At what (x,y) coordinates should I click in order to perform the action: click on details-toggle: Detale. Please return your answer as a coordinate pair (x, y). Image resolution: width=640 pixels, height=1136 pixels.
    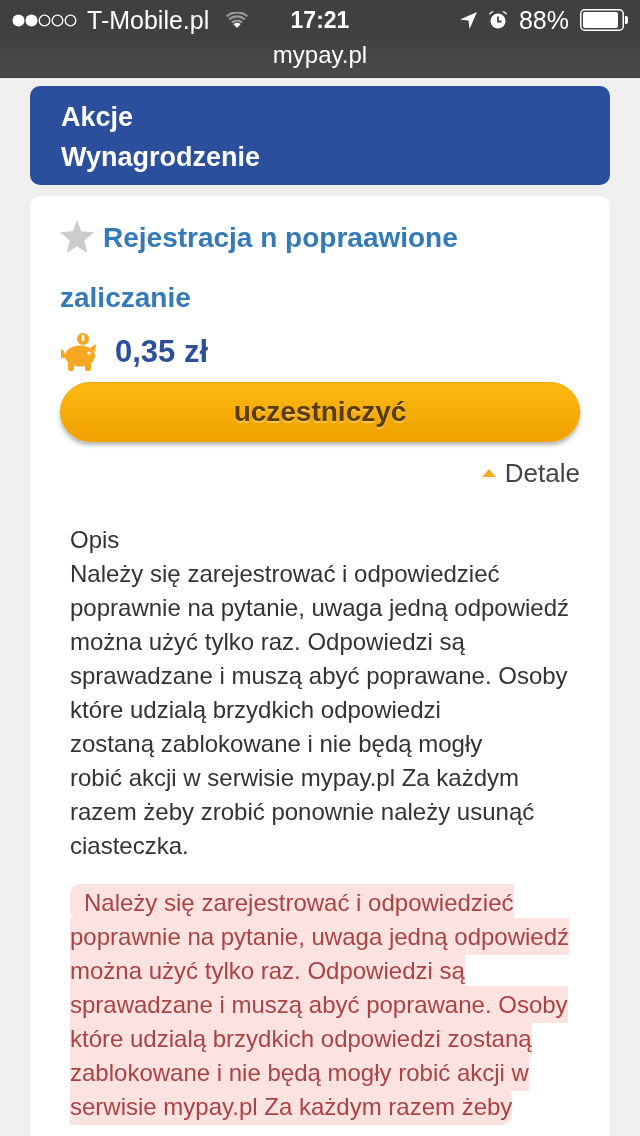
    Looking at the image, I should click on (530, 473).